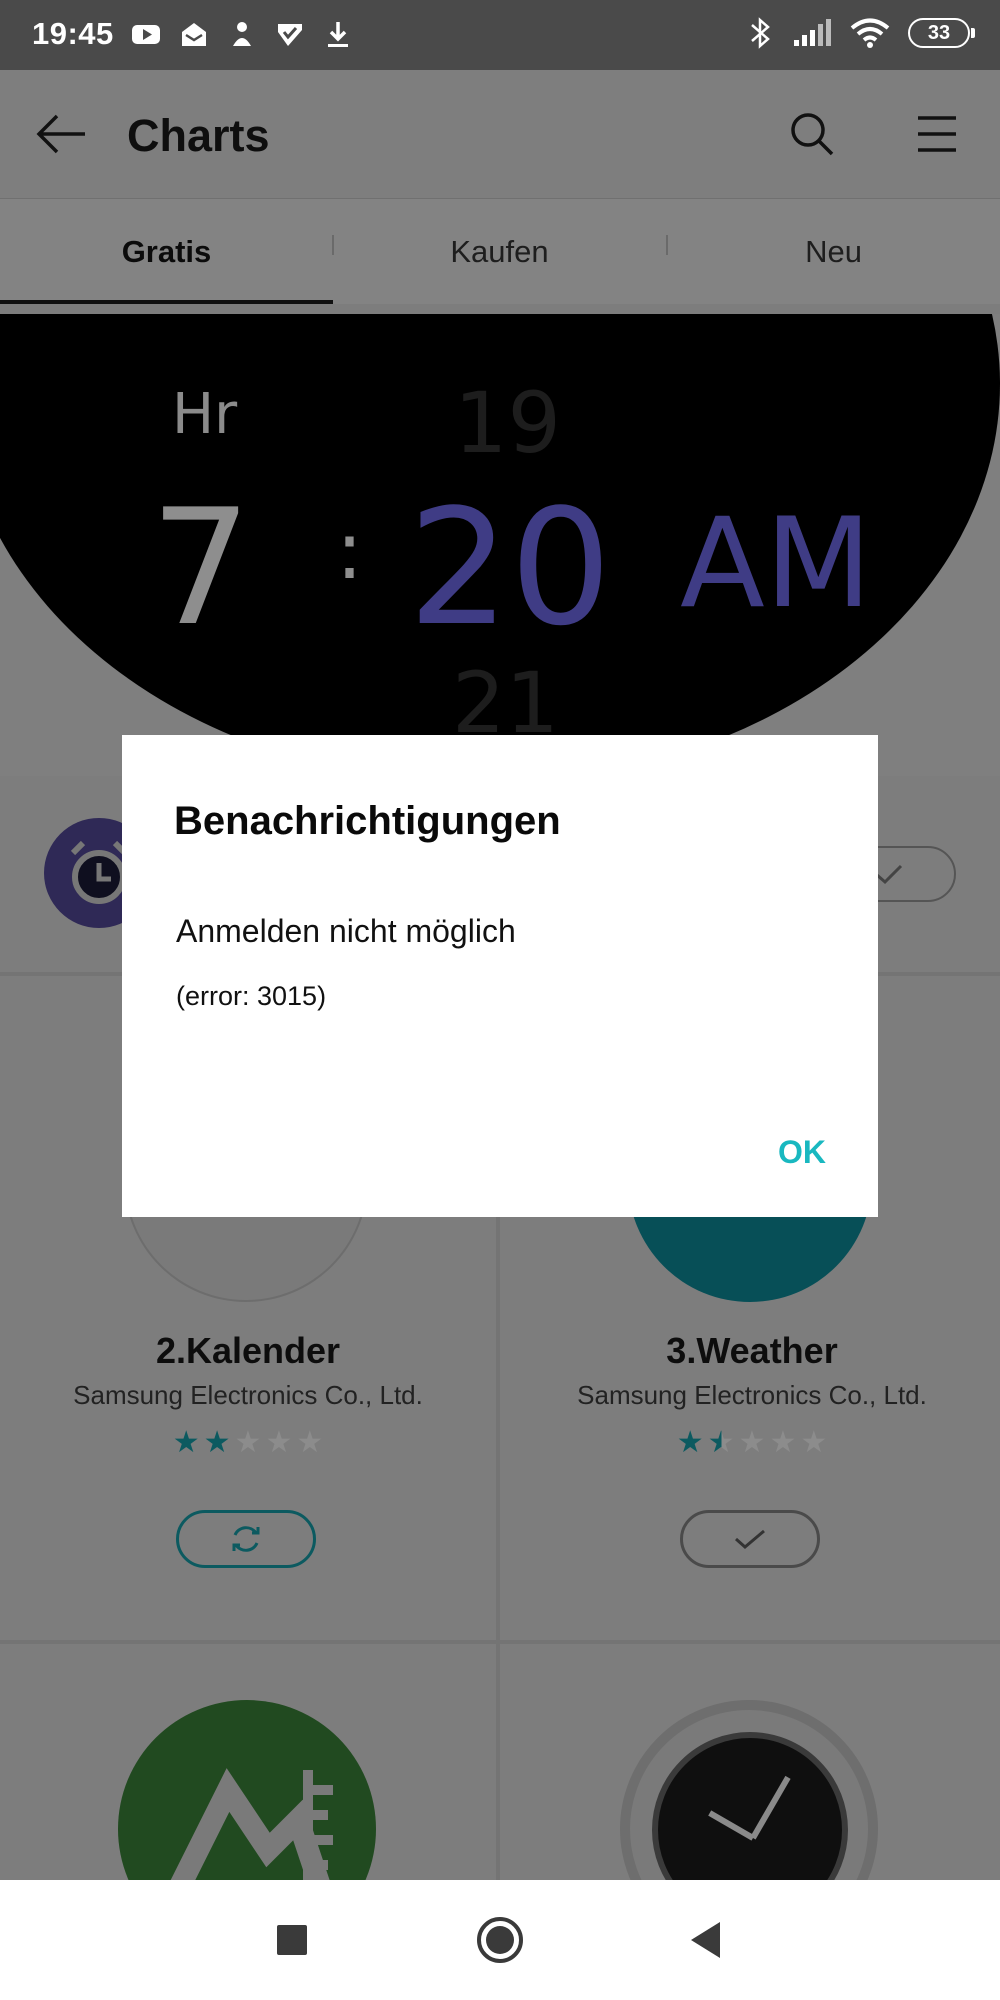 Image resolution: width=1000 pixels, height=2000 pixels. What do you see at coordinates (146, 34) in the screenshot?
I see `youtube-icon` at bounding box center [146, 34].